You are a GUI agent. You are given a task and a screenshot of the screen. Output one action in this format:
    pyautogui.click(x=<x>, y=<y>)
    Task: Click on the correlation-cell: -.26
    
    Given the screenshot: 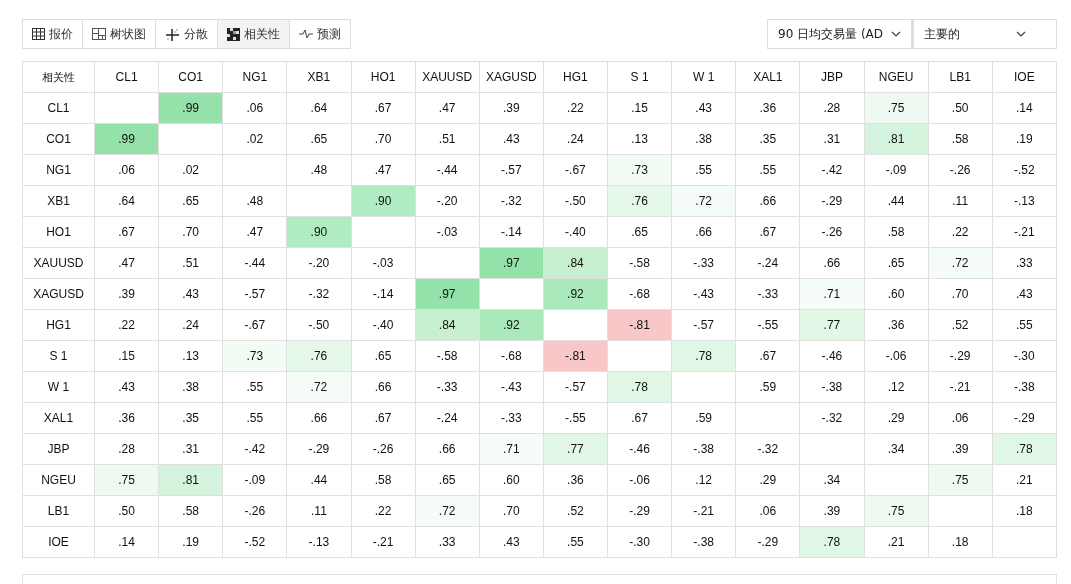 What is the action you would take?
    pyautogui.click(x=831, y=232)
    